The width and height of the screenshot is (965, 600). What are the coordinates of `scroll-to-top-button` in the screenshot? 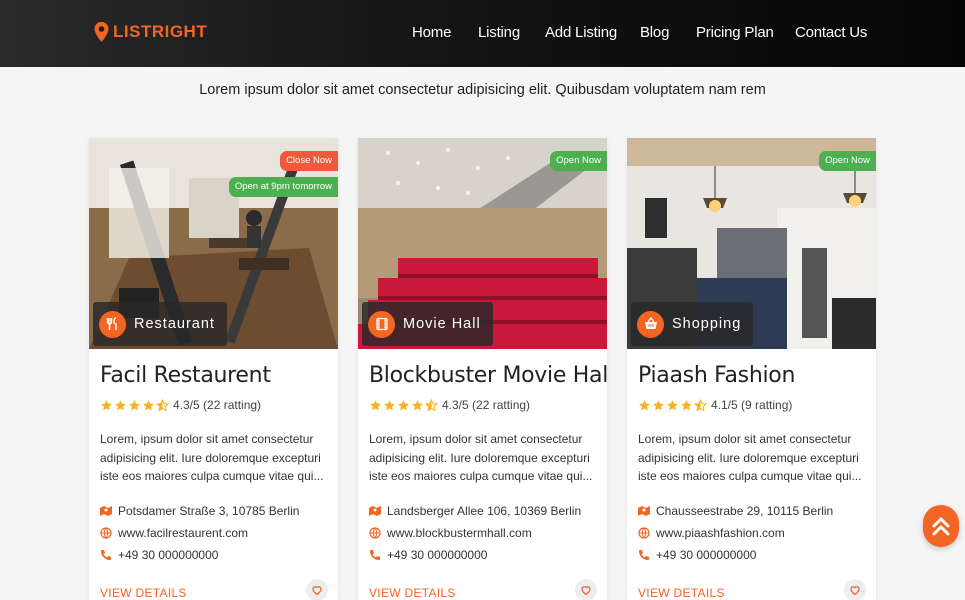 It's located at (941, 526).